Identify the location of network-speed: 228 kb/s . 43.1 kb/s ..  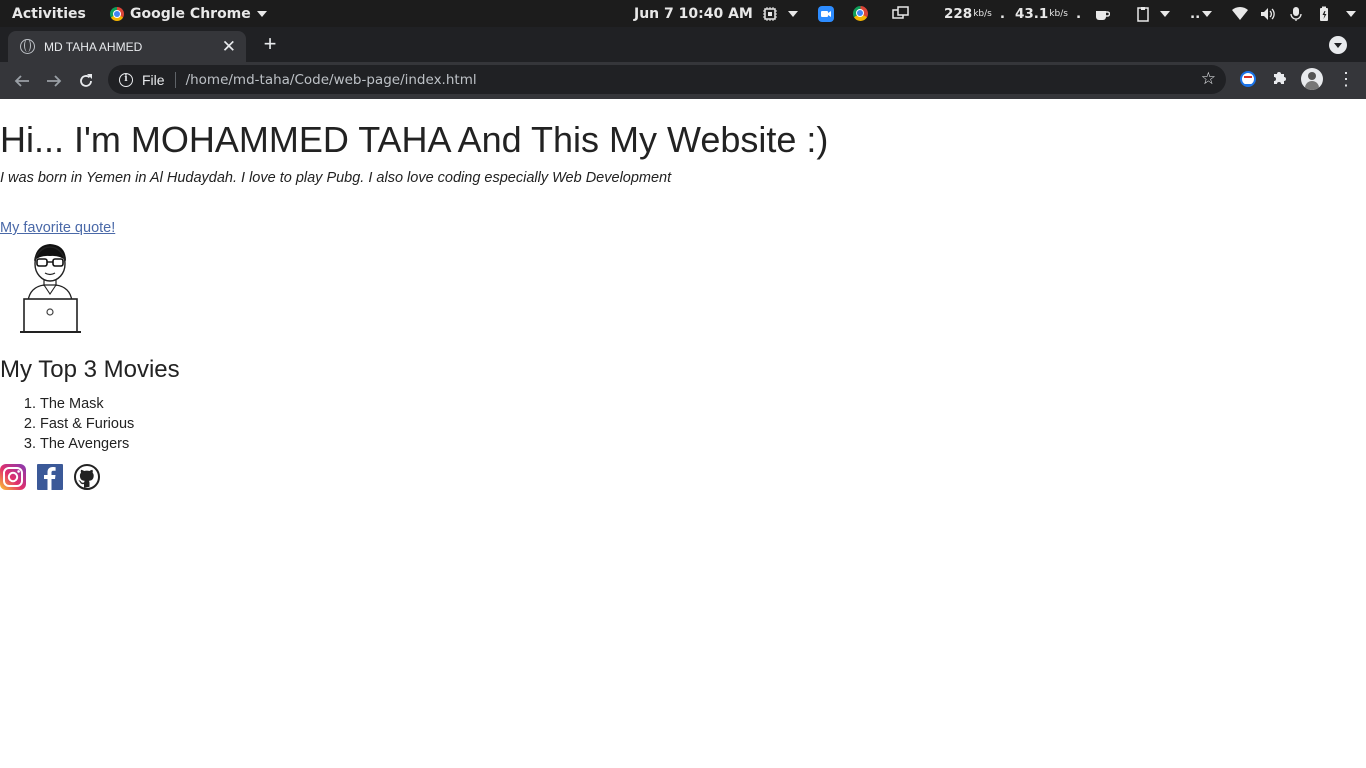
(1012, 13).